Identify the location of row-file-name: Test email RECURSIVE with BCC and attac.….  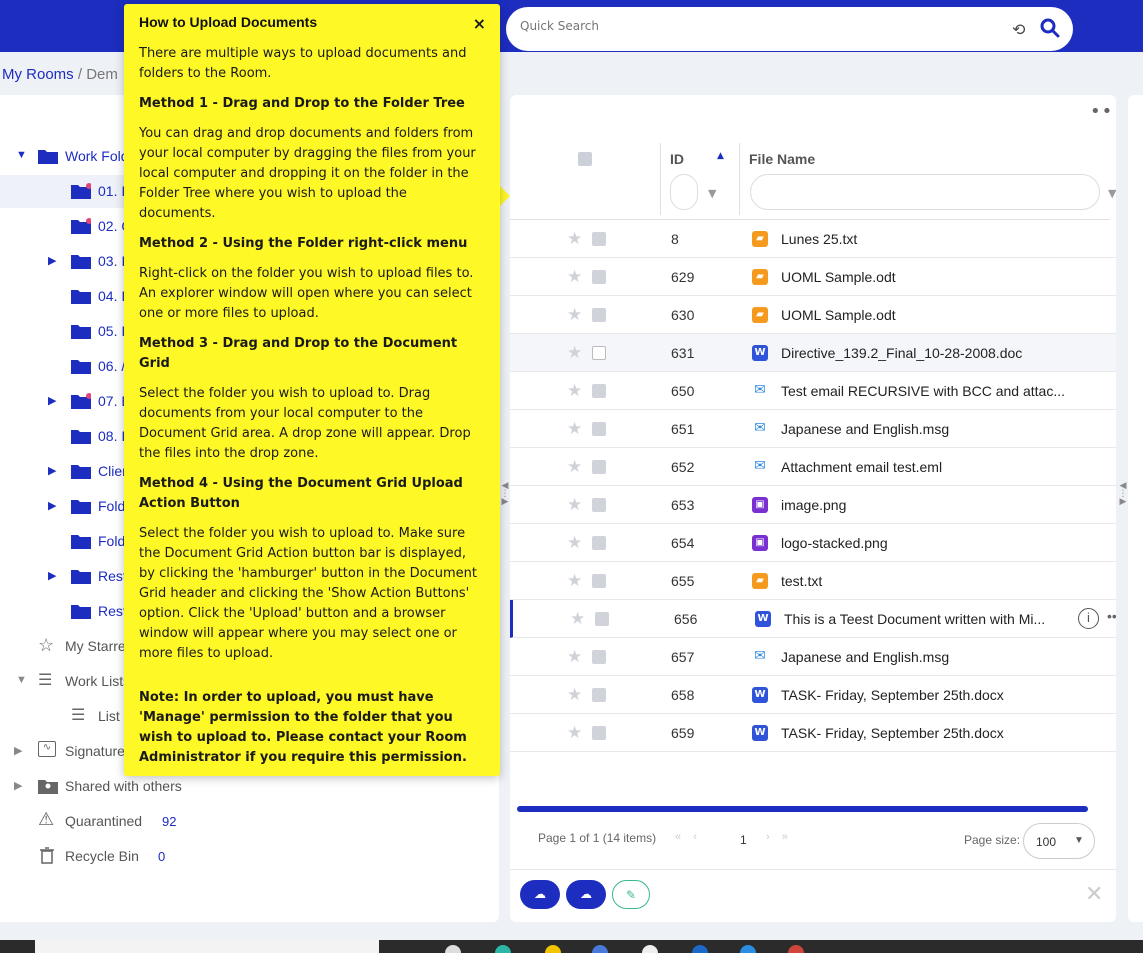
(923, 391).